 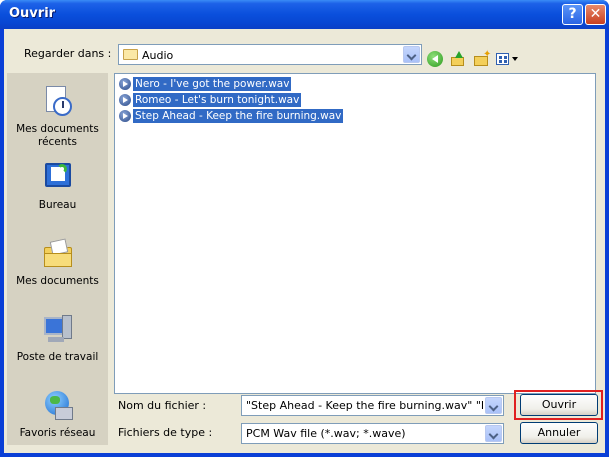 What do you see at coordinates (304, 14) in the screenshot?
I see `title-bar: Ouvrir ? ✕` at bounding box center [304, 14].